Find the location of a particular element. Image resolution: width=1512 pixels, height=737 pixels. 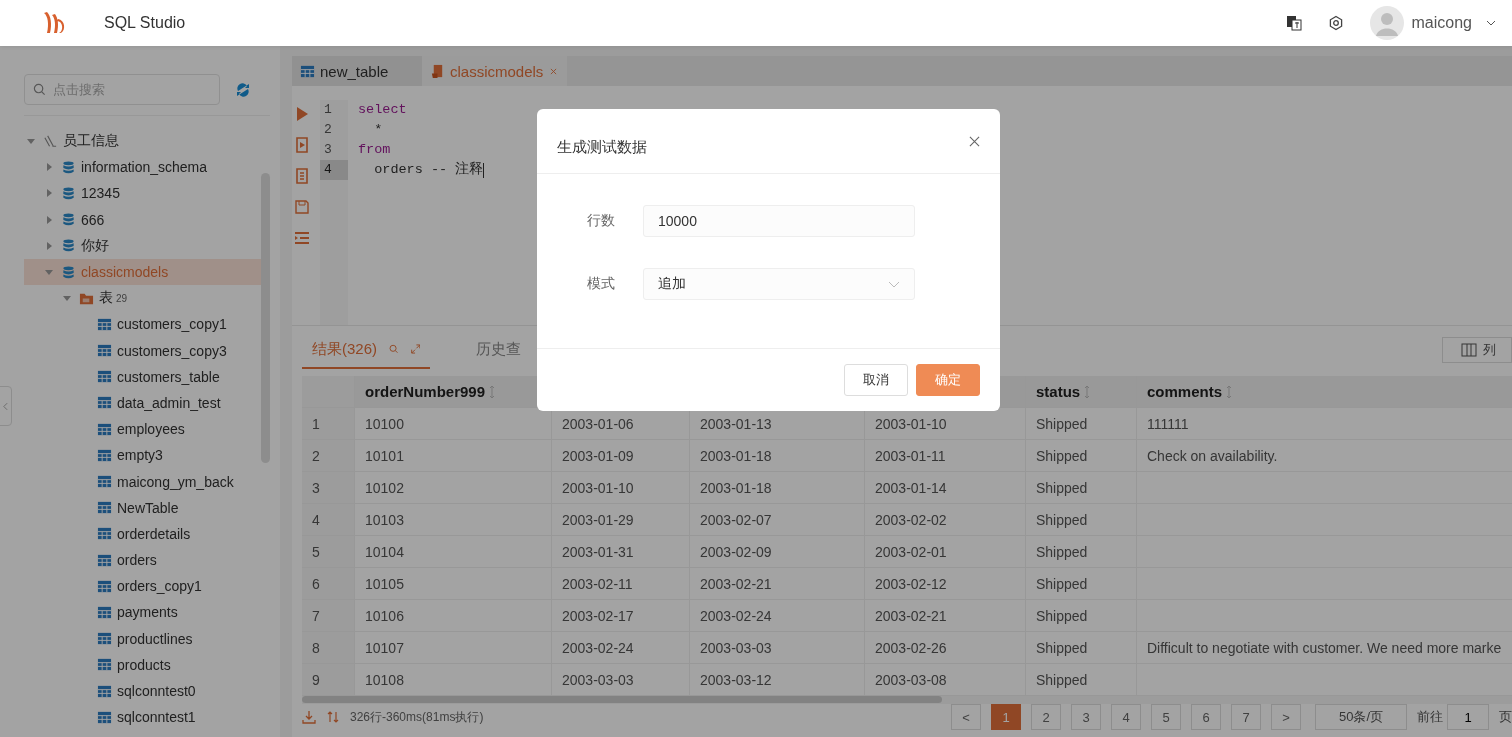

previous-page-button: < is located at coordinates (966, 717).